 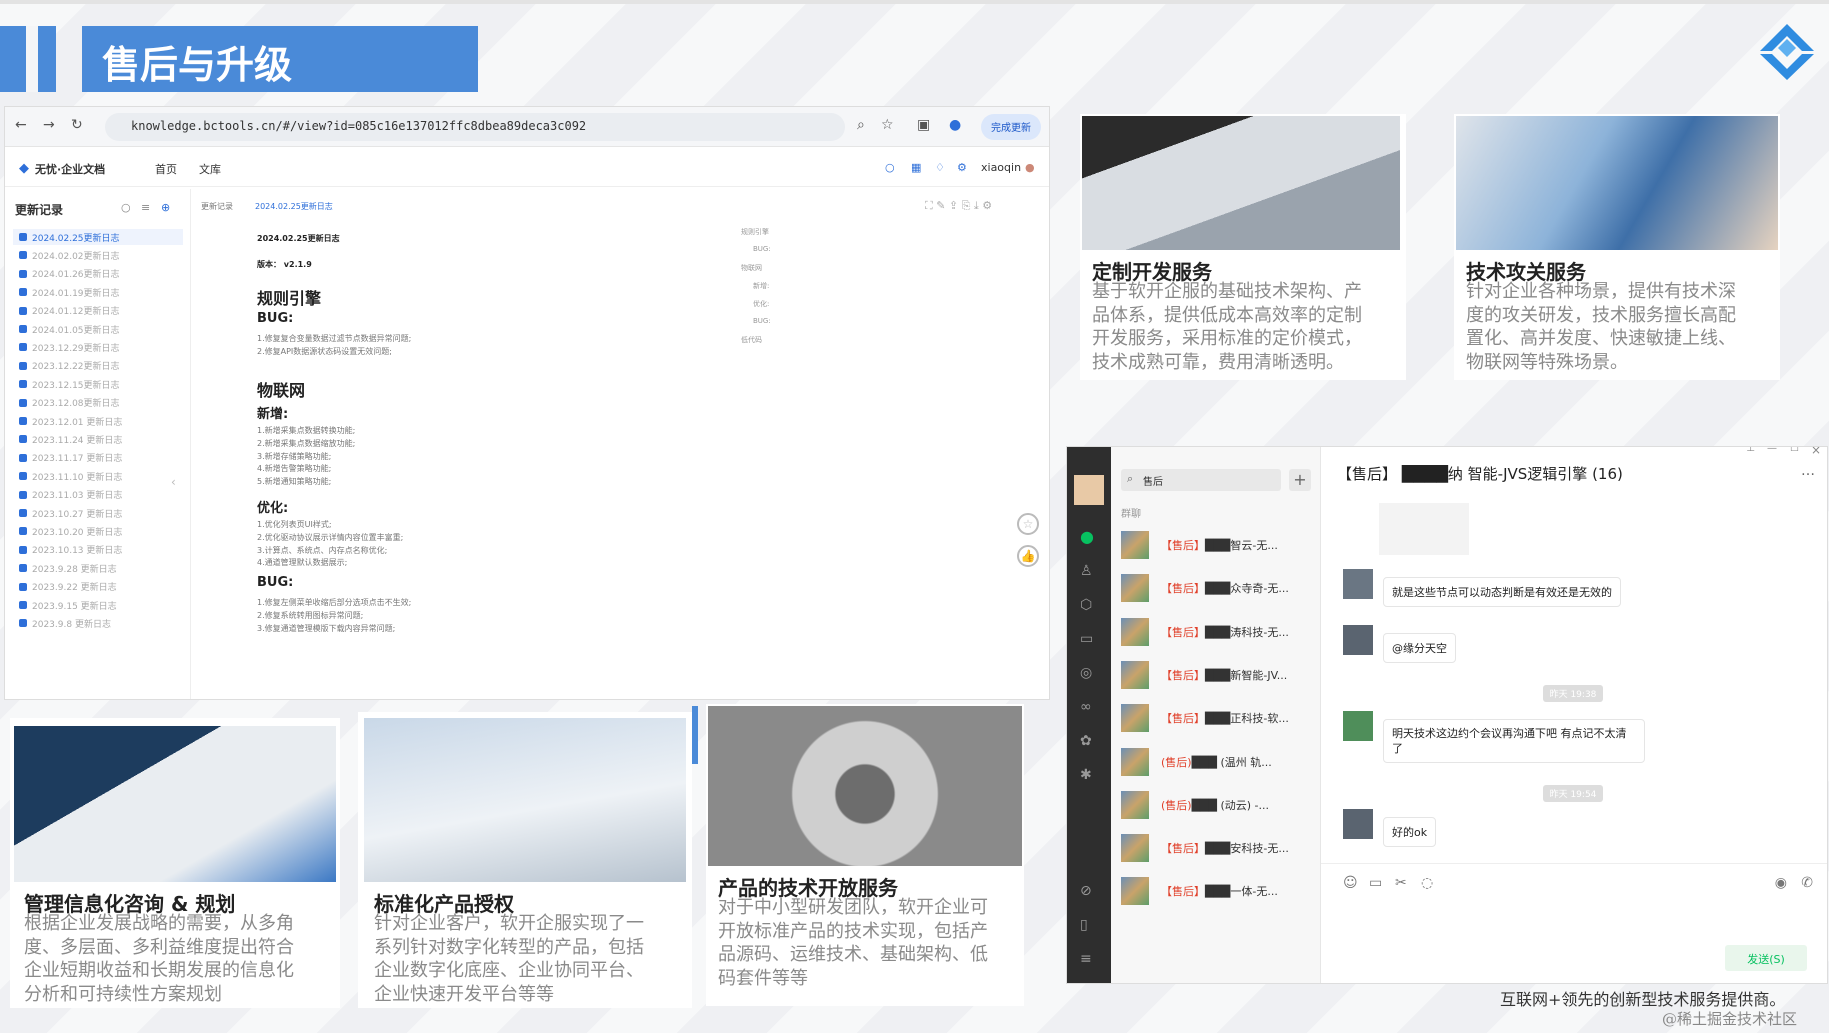 What do you see at coordinates (70, 421) in the screenshot?
I see `sidebar-item: 2023.12.01 更新日志` at bounding box center [70, 421].